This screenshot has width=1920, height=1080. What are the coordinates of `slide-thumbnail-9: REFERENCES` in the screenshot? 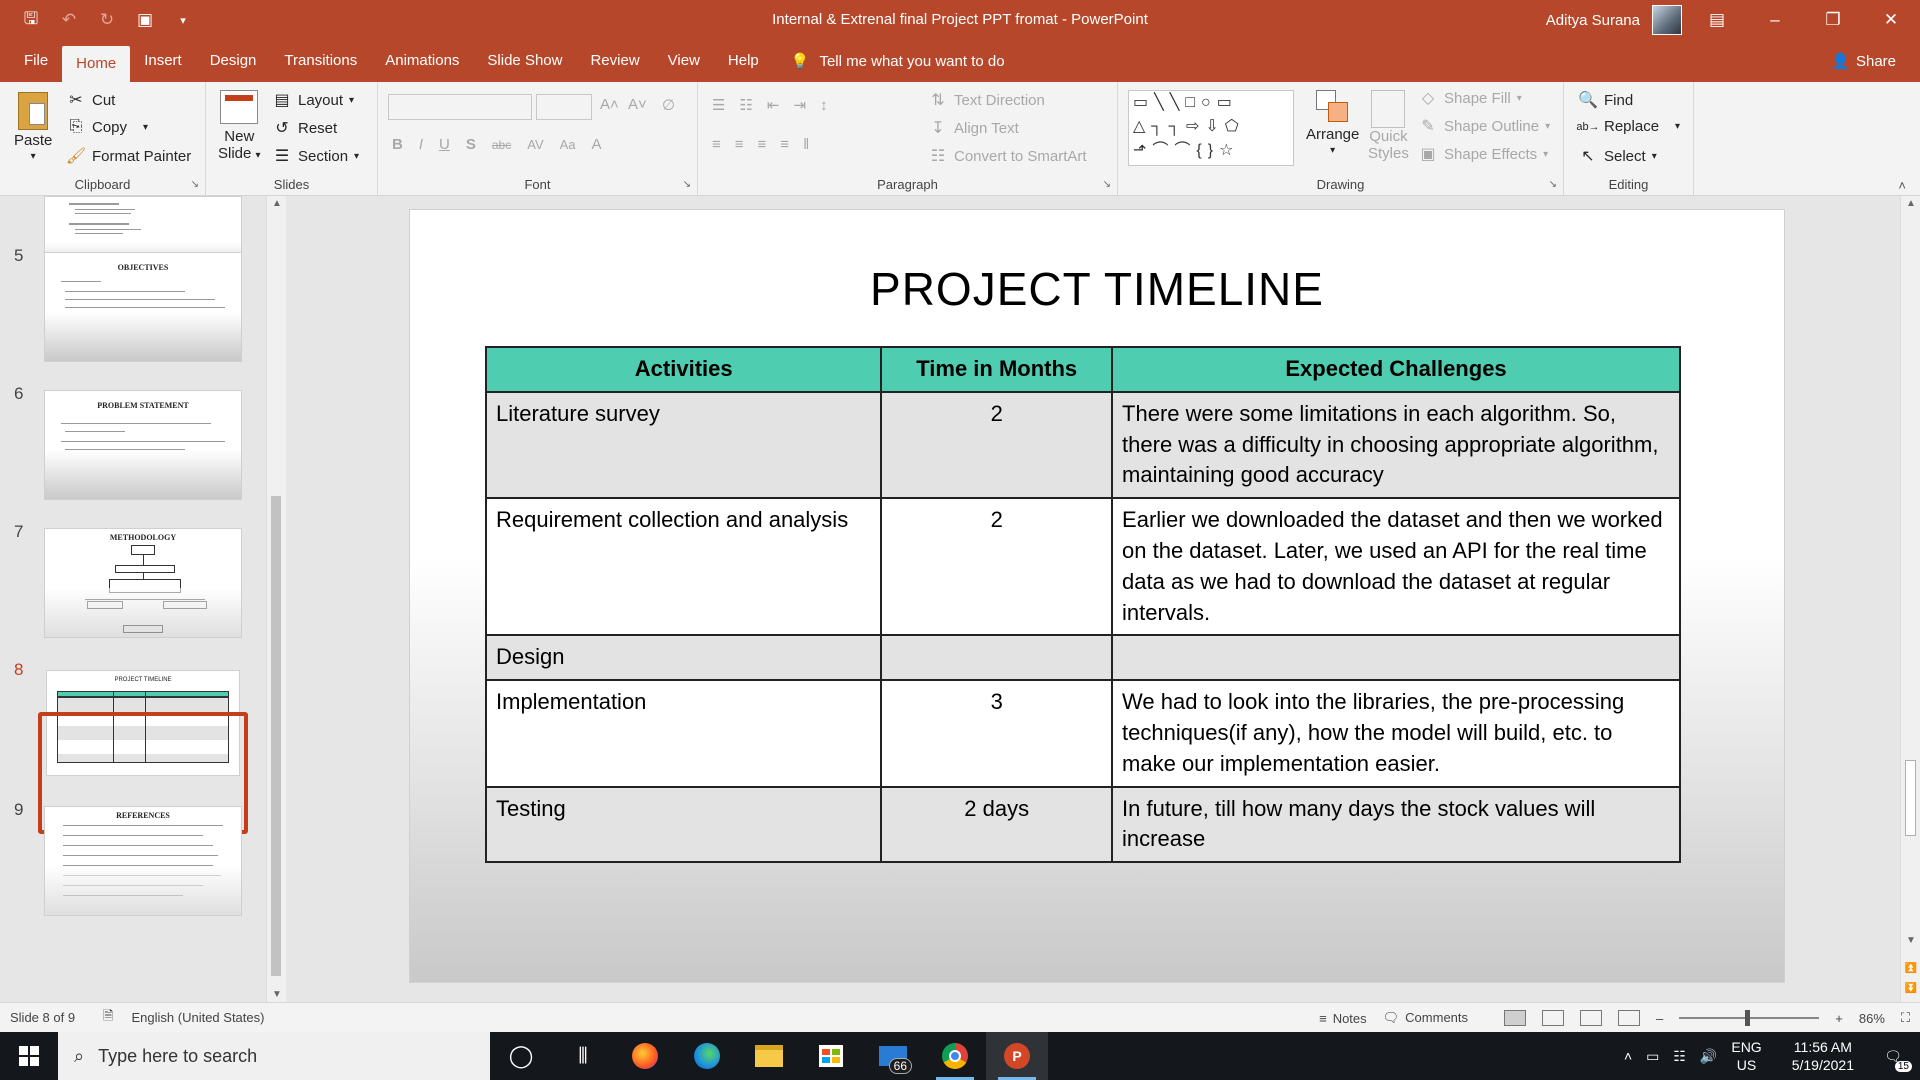 It's located at (143, 861).